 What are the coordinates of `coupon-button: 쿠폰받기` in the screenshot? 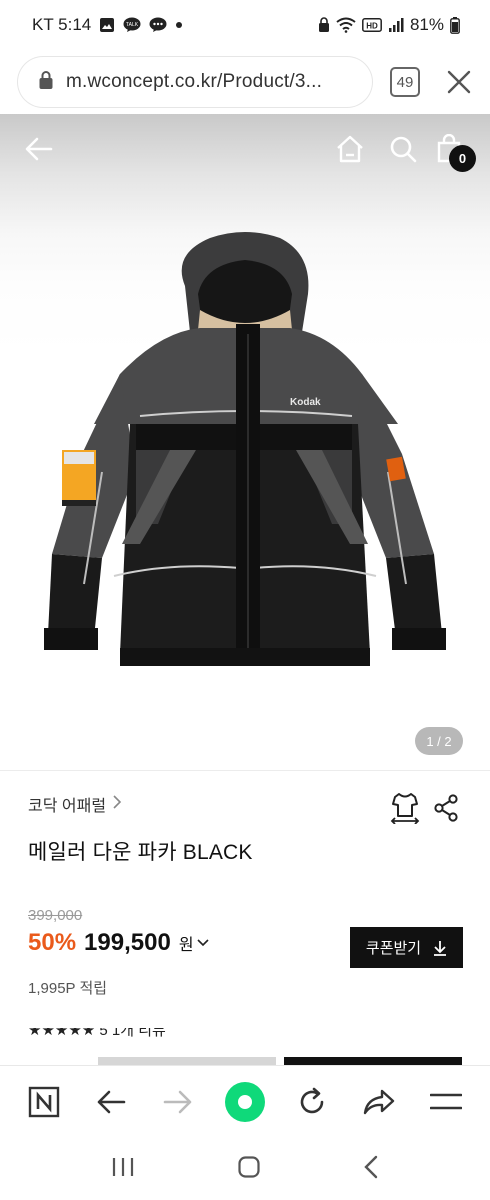 It's located at (406, 947).